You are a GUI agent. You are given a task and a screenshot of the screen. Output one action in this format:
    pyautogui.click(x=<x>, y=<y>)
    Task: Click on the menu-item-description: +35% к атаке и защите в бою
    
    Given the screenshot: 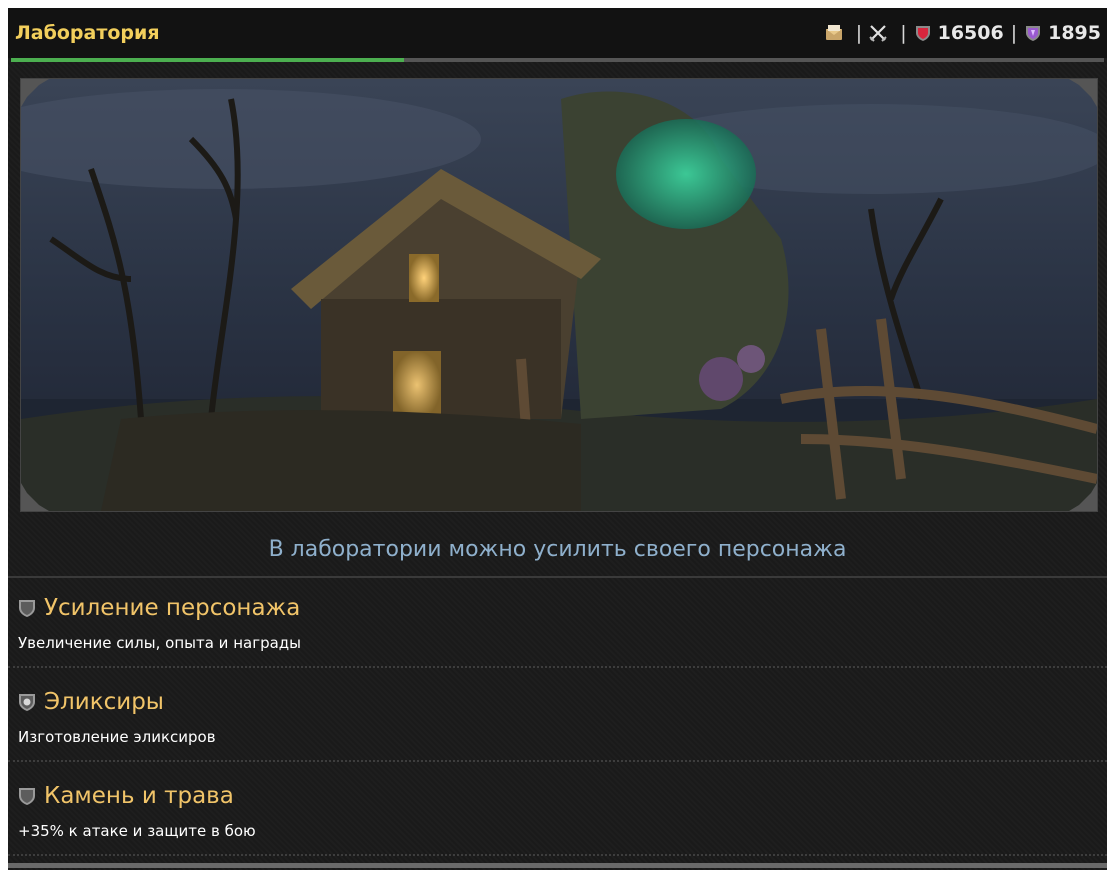 What is the action you would take?
    pyautogui.click(x=137, y=831)
    